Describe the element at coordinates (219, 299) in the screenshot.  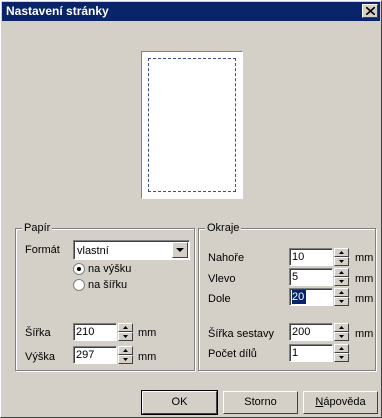
I see `margin-bottom-label: Dole` at that location.